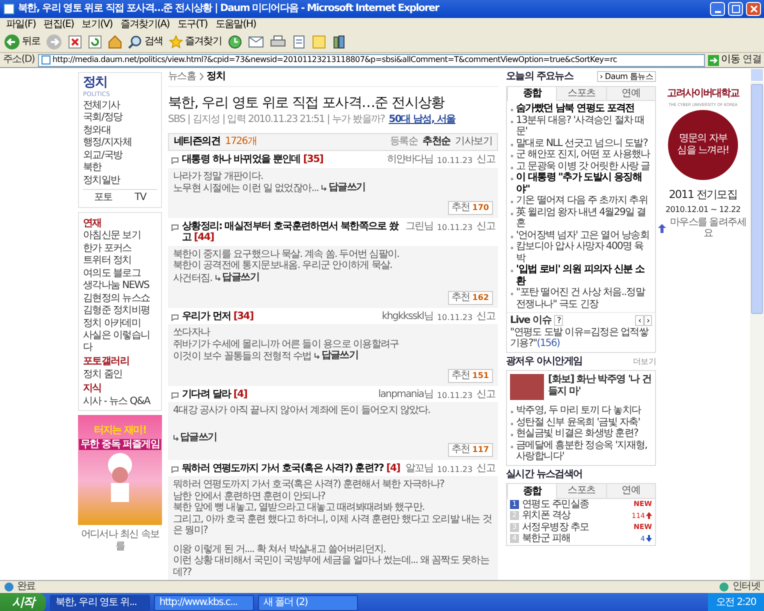 This screenshot has width=764, height=611. I want to click on category-link: 국회/정당, so click(120, 118).